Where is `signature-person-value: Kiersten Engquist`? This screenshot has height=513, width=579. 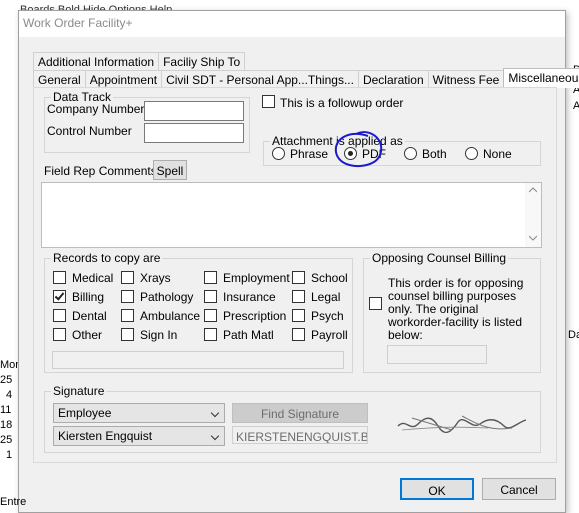
signature-person-value: Kiersten Engquist is located at coordinates (105, 436).